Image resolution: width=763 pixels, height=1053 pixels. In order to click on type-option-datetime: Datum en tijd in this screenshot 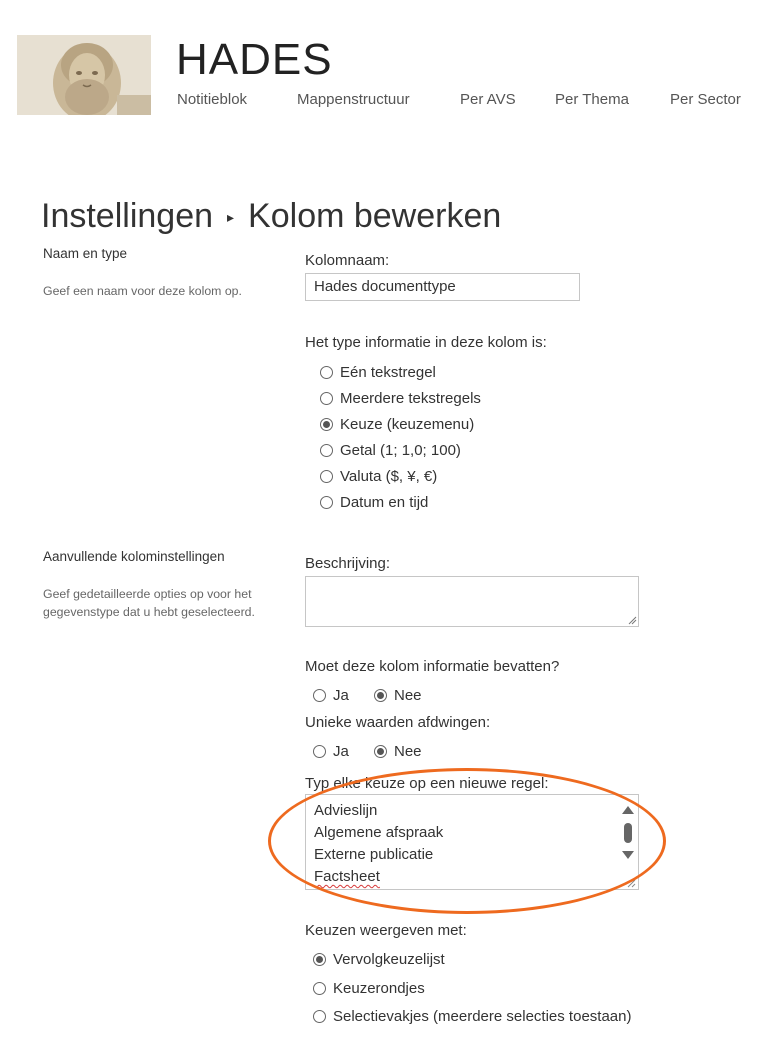, I will do `click(374, 502)`.